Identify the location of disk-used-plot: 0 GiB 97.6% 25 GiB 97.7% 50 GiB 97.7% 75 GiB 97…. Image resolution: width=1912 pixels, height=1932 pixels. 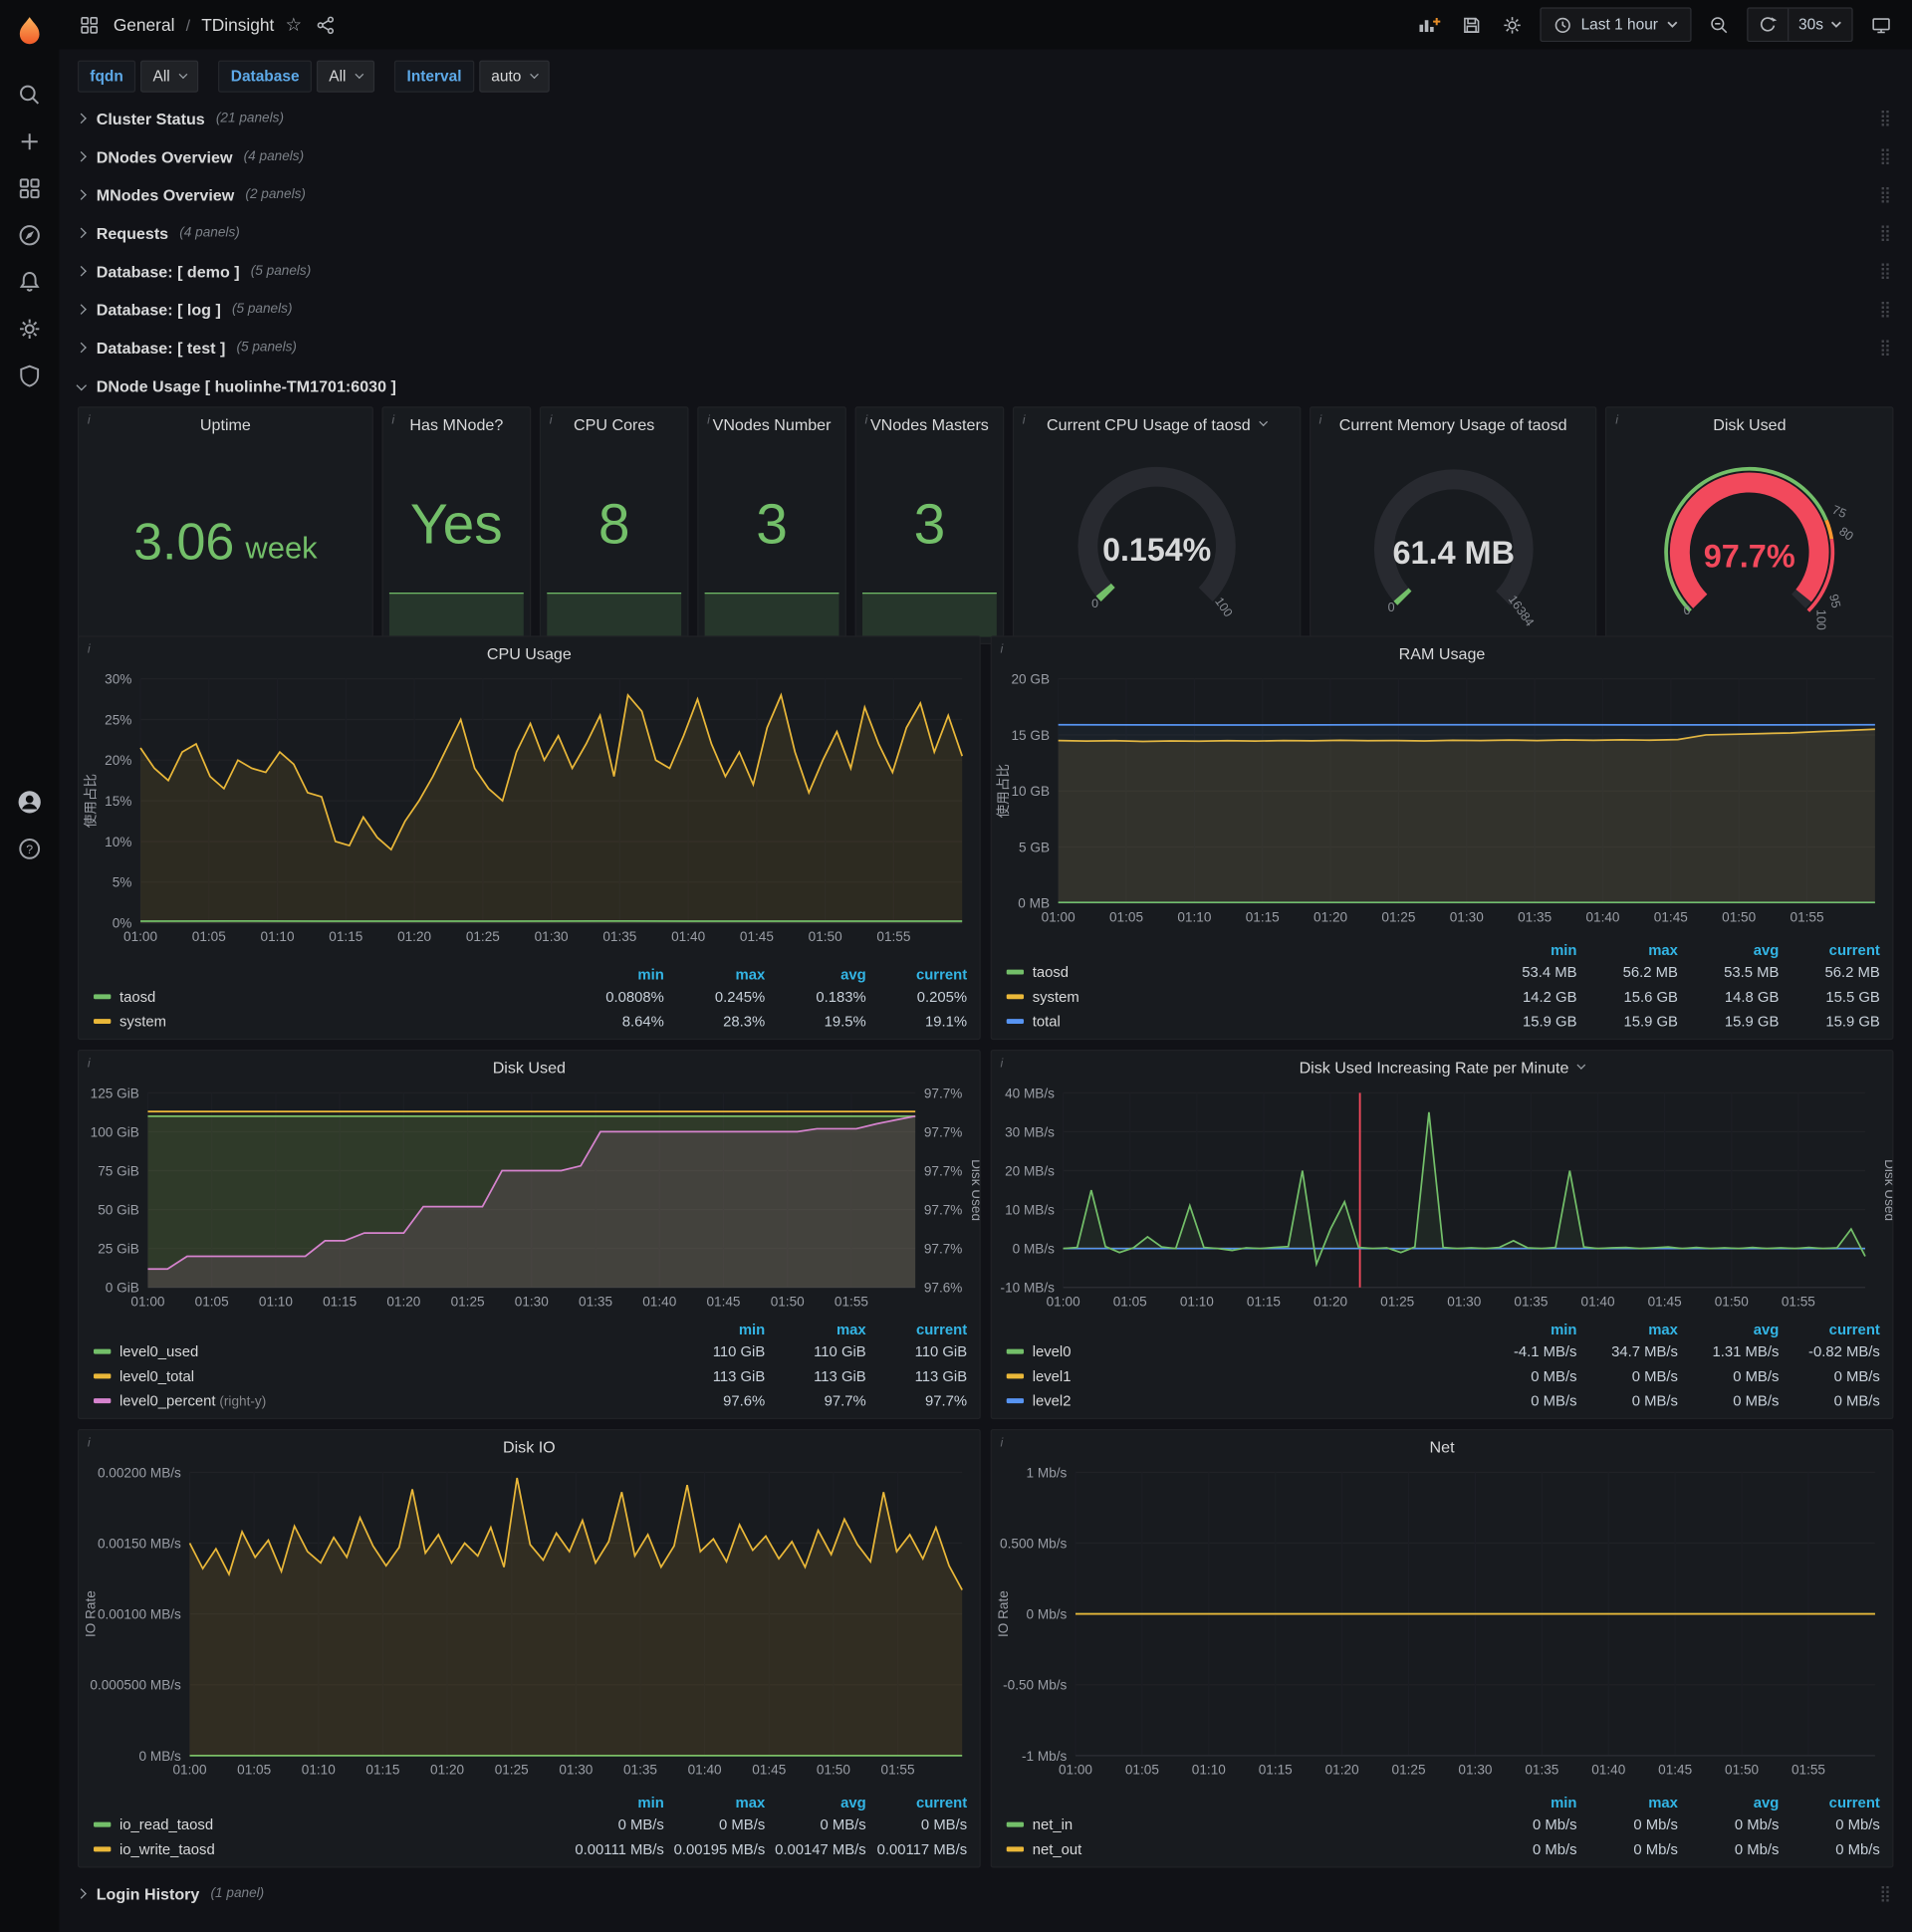
(531, 1198).